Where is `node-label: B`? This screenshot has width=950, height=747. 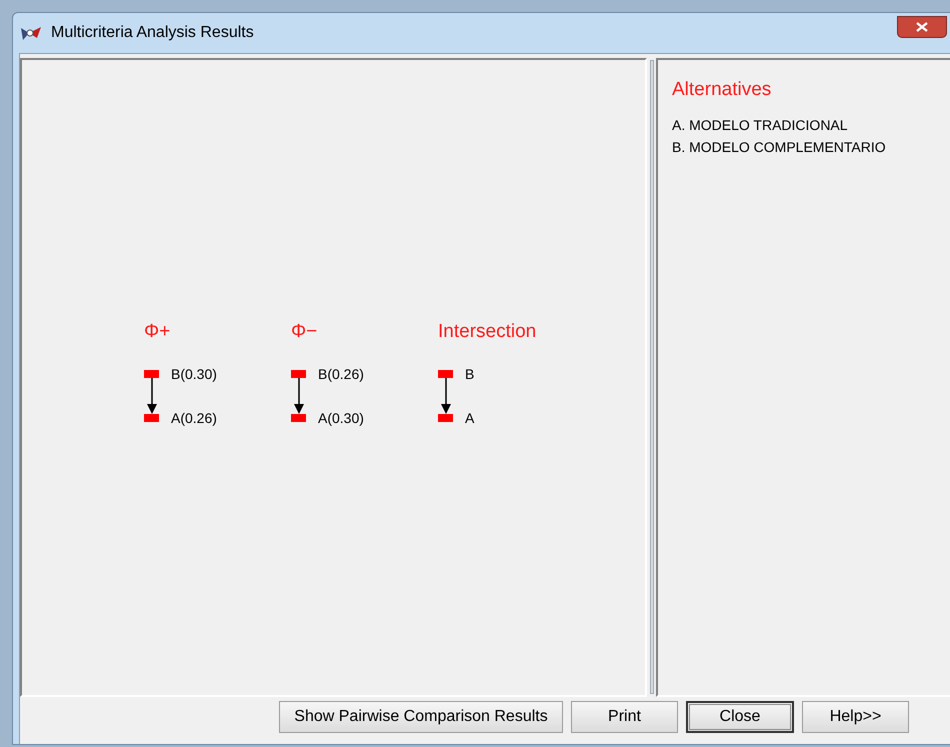 node-label: B is located at coordinates (469, 374).